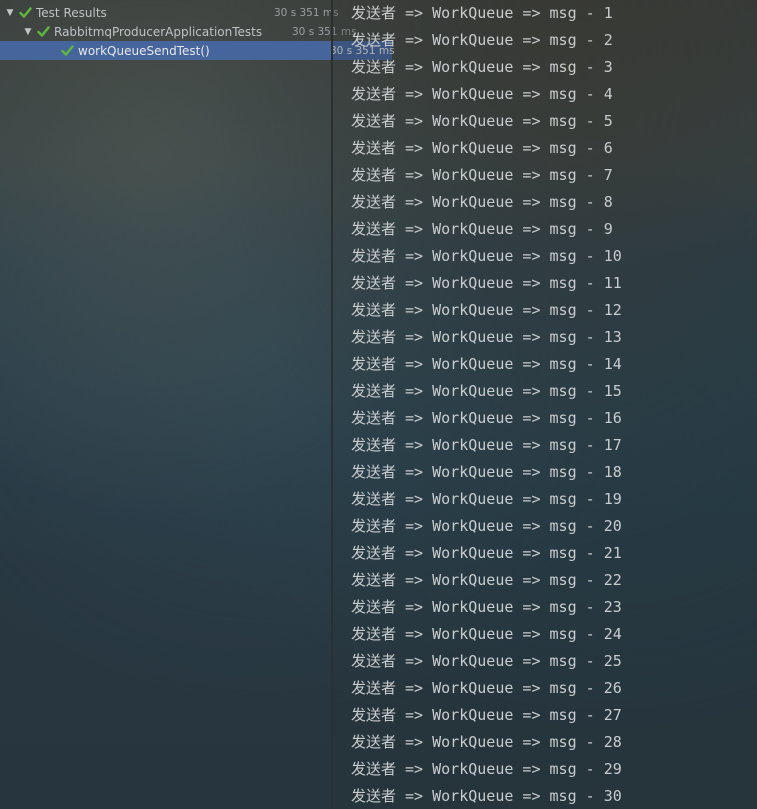 The height and width of the screenshot is (809, 757). I want to click on console-line: 发送者 => WorkQueue => msg - 22, so click(486, 580).